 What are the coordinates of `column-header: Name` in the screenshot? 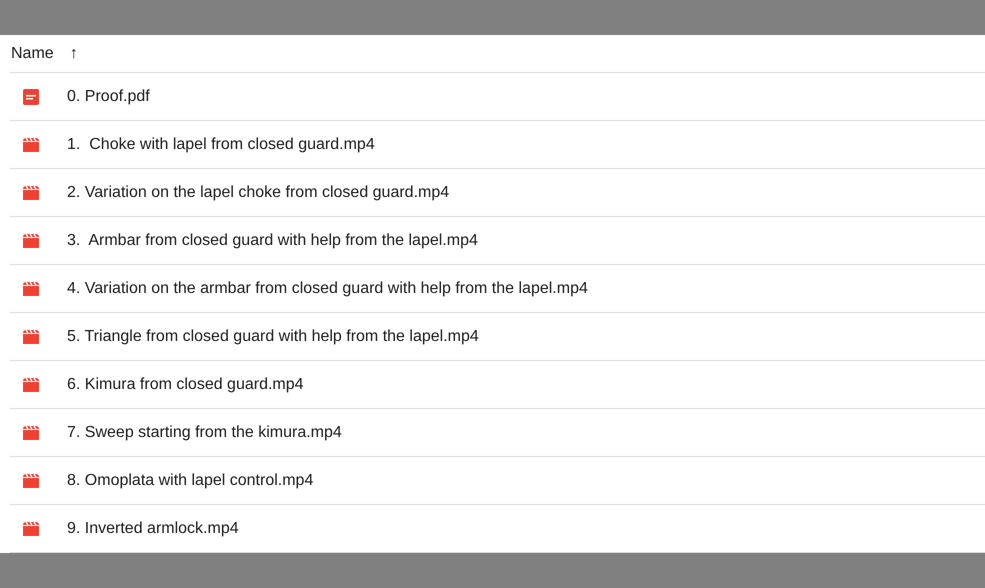 It's located at (32, 54).